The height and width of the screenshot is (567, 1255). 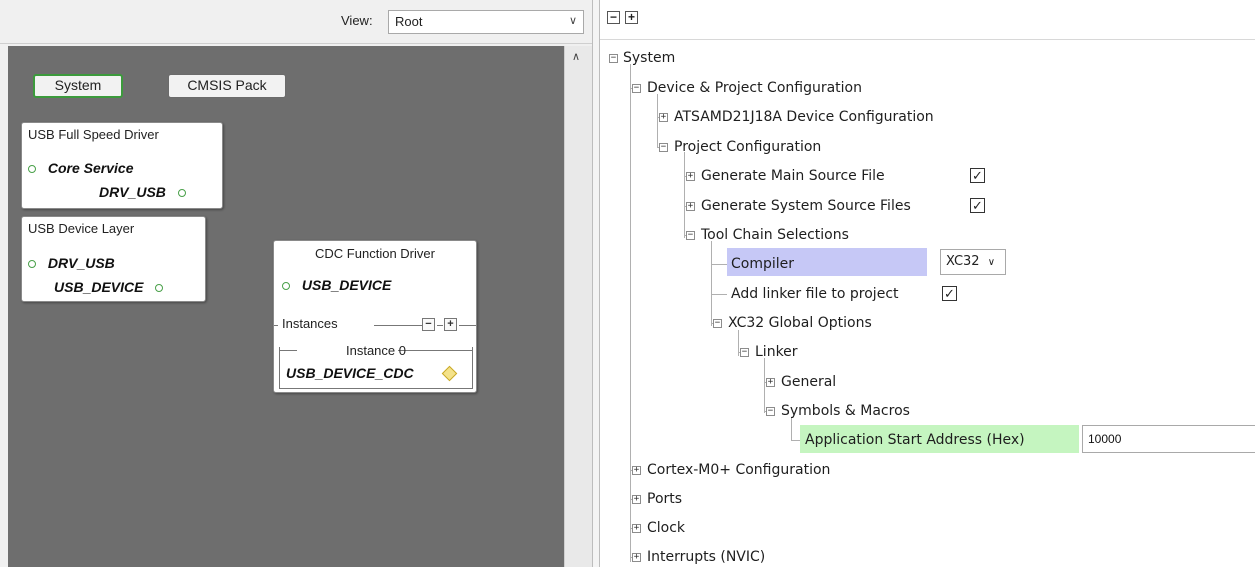 I want to click on tree-item-xc32-global-options: XC32 Global Options, so click(x=800, y=323).